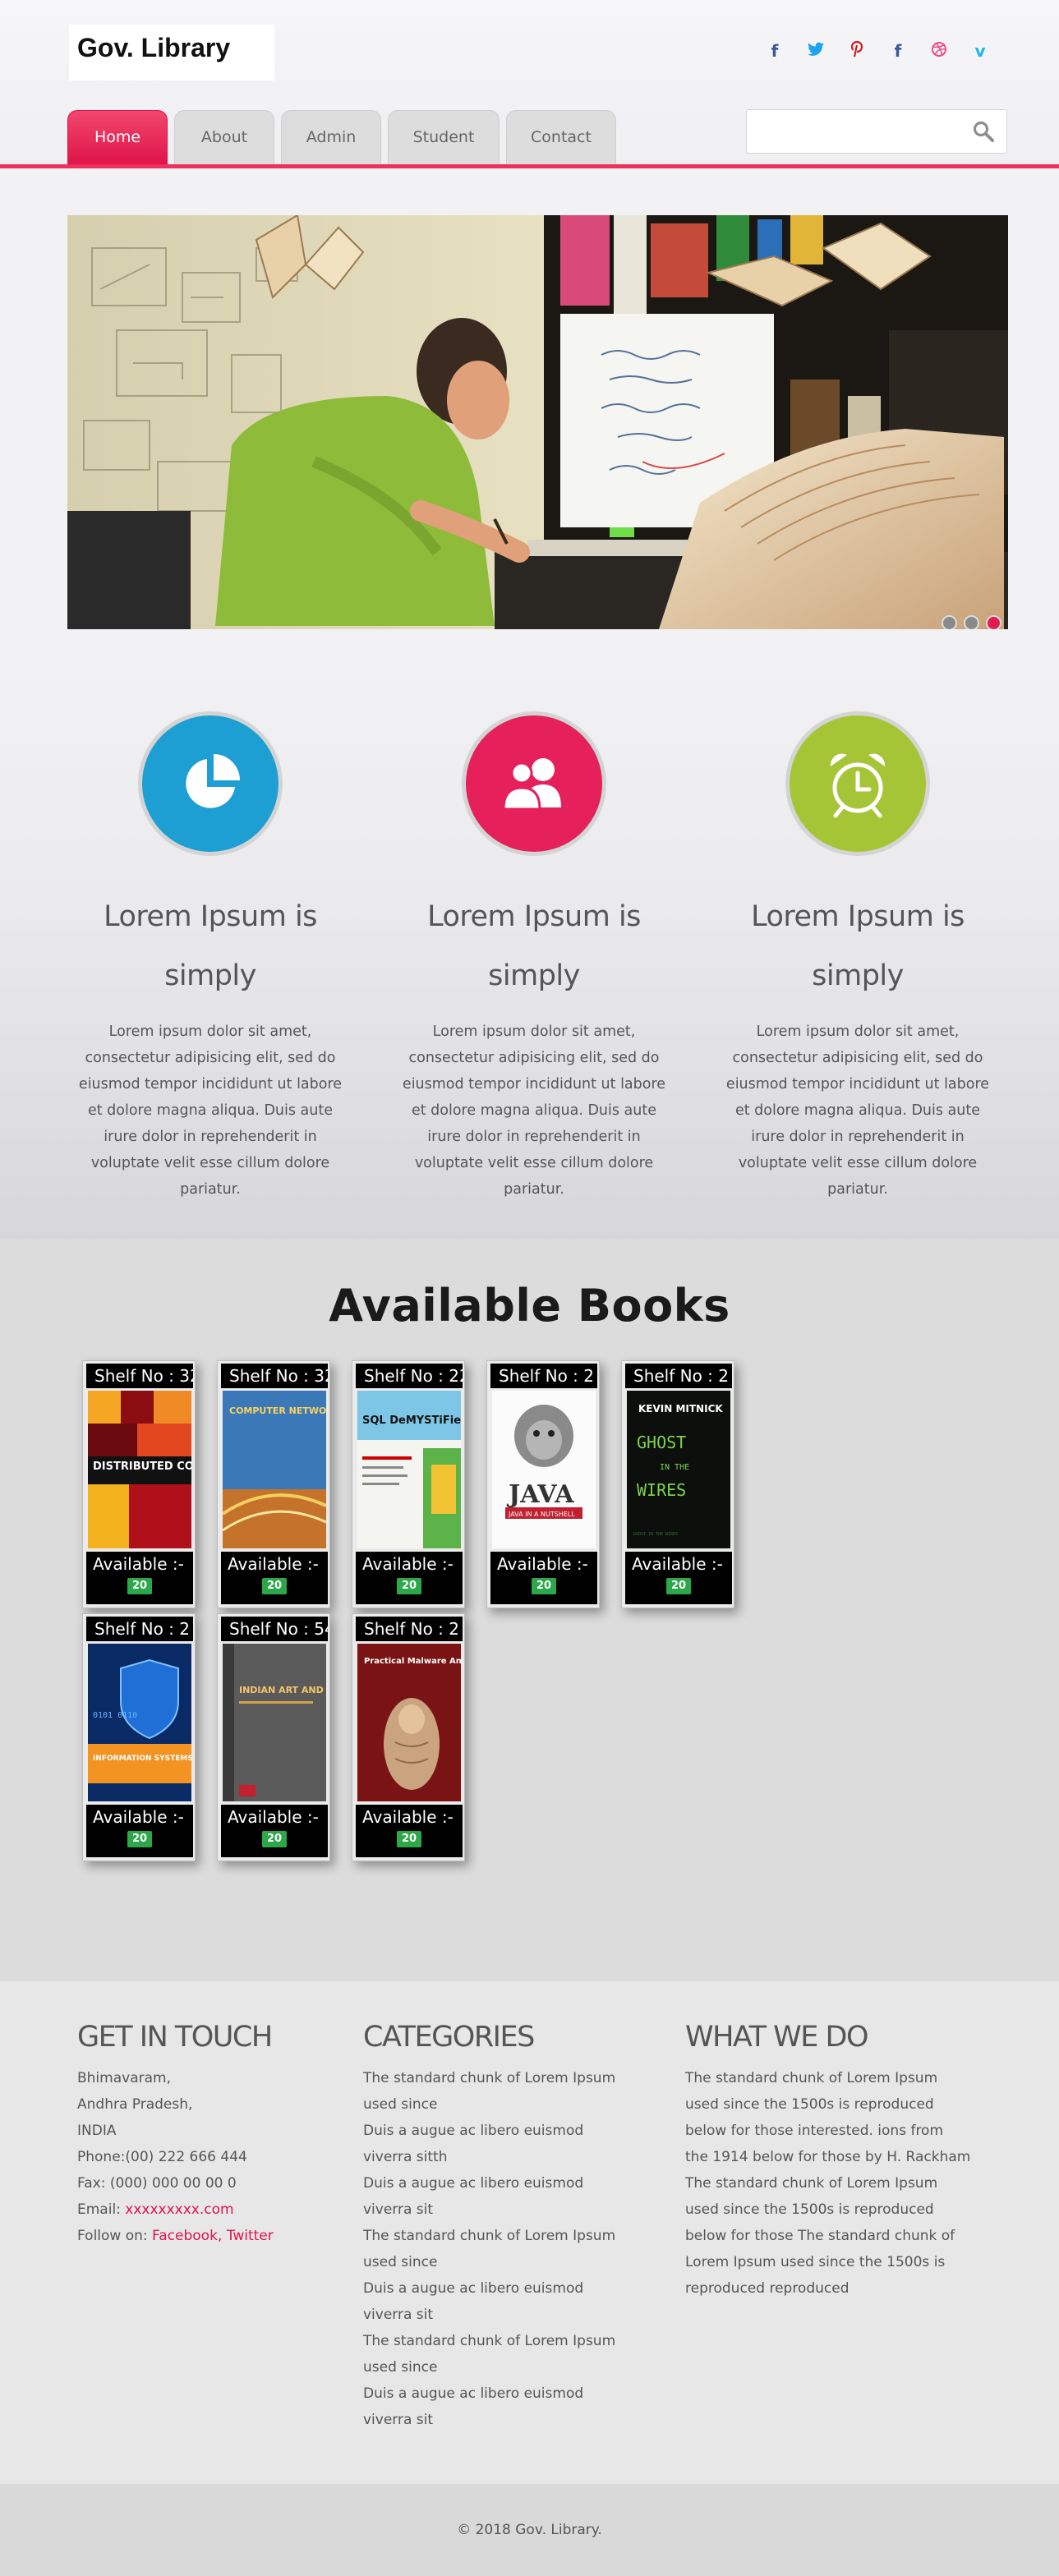 This screenshot has height=2576, width=1059. What do you see at coordinates (678, 1376) in the screenshot?
I see `shelf-label: Shelf No : 2` at bounding box center [678, 1376].